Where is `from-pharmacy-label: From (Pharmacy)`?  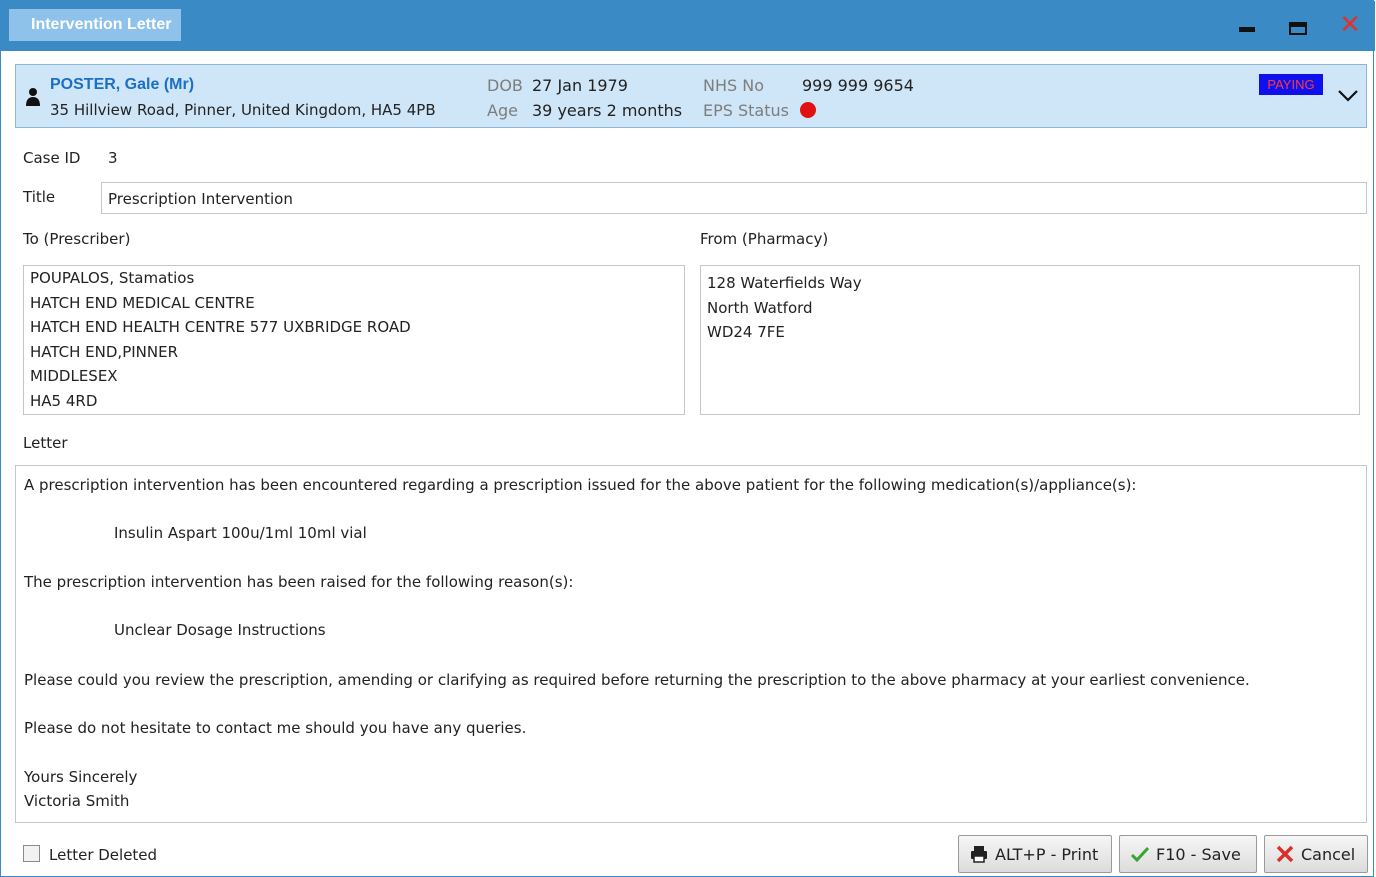 from-pharmacy-label: From (Pharmacy) is located at coordinates (764, 239).